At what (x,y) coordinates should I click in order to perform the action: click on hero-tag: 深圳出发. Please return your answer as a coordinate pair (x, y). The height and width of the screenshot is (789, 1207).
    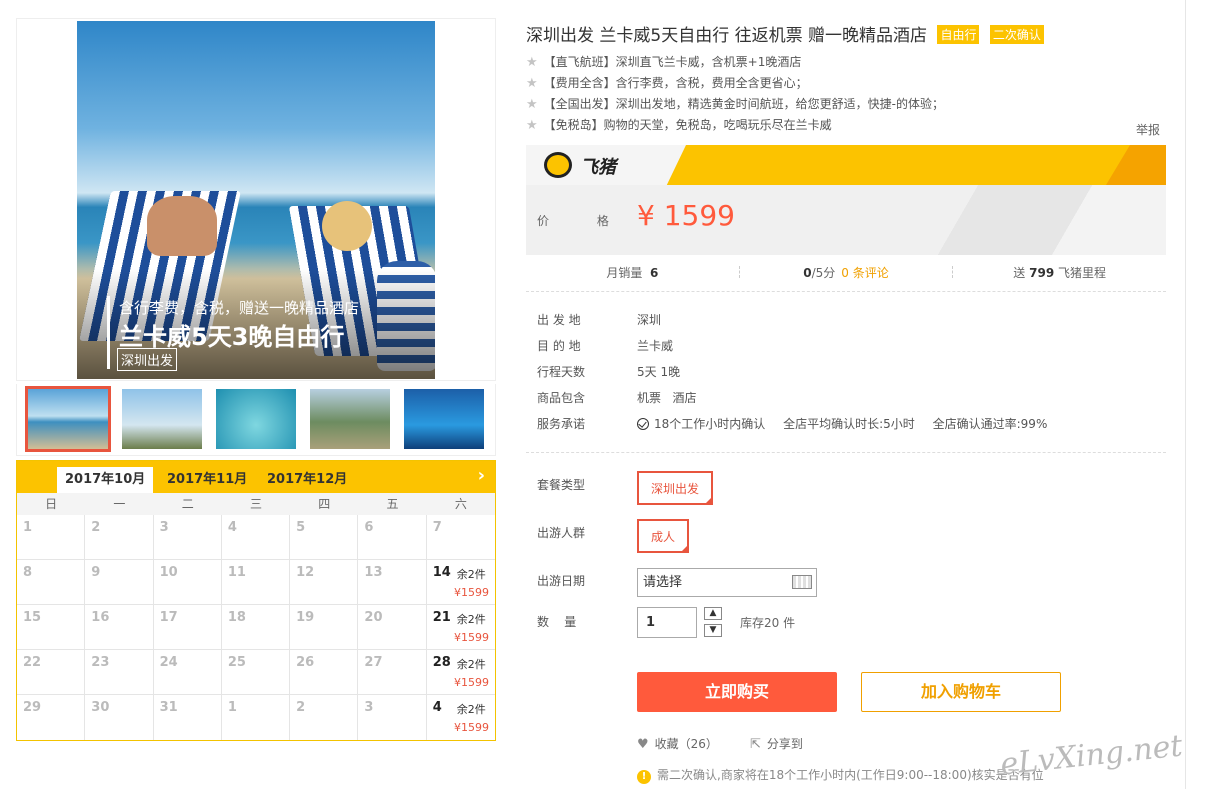
    Looking at the image, I should click on (147, 359).